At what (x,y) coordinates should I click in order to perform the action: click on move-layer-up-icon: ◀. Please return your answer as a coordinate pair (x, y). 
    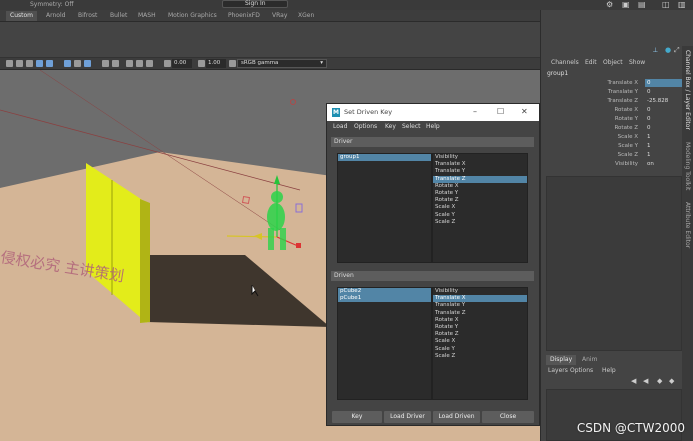
    Looking at the image, I should click on (633, 381).